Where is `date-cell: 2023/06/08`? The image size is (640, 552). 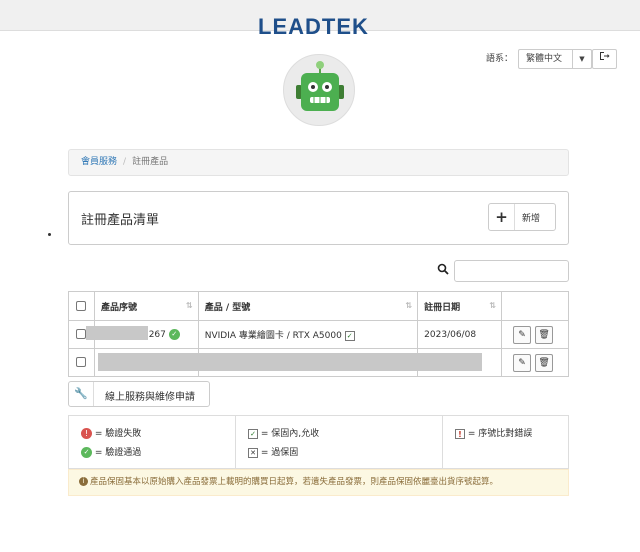 date-cell: 2023/06/08 is located at coordinates (460, 334).